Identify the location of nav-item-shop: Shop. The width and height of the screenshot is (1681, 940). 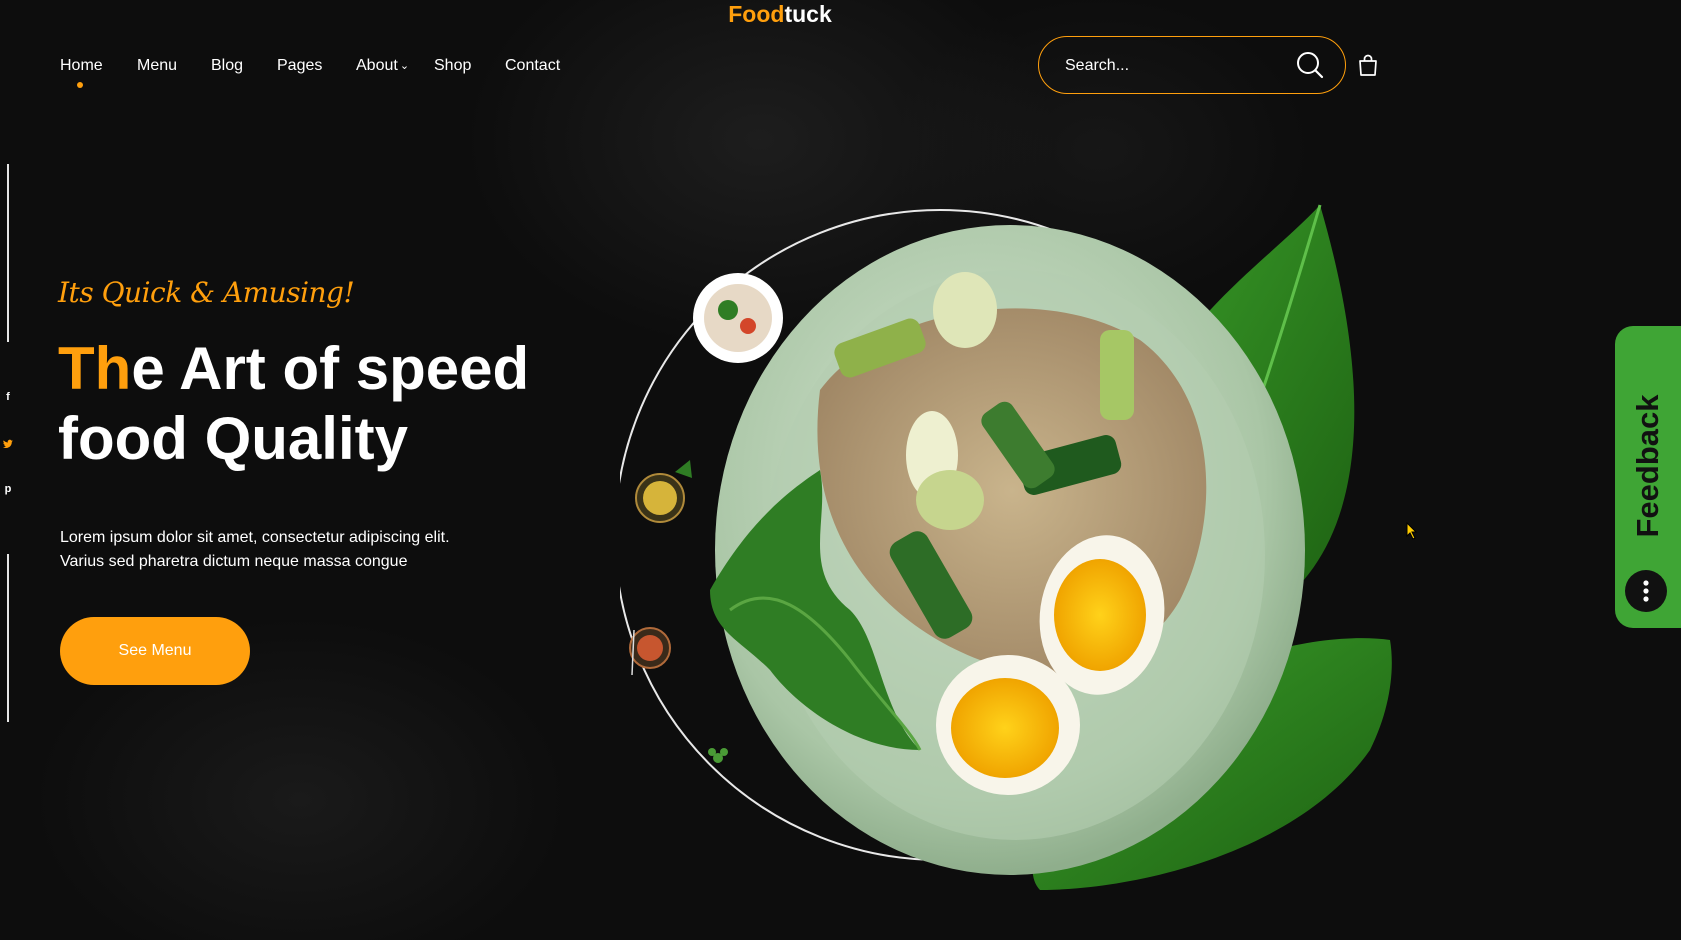
(452, 66).